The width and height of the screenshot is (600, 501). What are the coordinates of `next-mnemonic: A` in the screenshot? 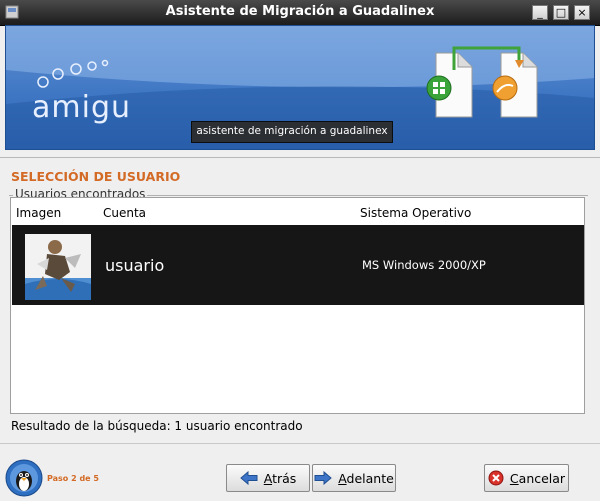 It's located at (342, 478).